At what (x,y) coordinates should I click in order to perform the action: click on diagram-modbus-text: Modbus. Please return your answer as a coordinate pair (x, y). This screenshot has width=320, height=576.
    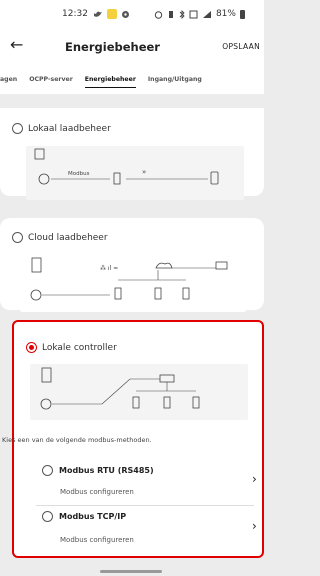
    Looking at the image, I should click on (79, 174).